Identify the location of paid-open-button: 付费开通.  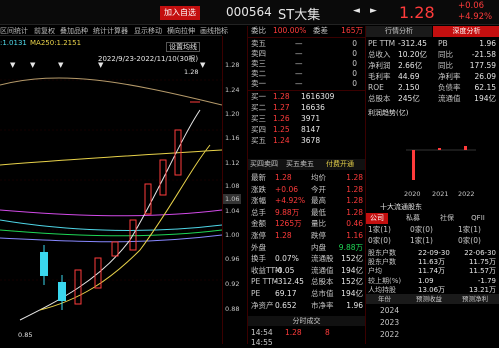
(340, 164).